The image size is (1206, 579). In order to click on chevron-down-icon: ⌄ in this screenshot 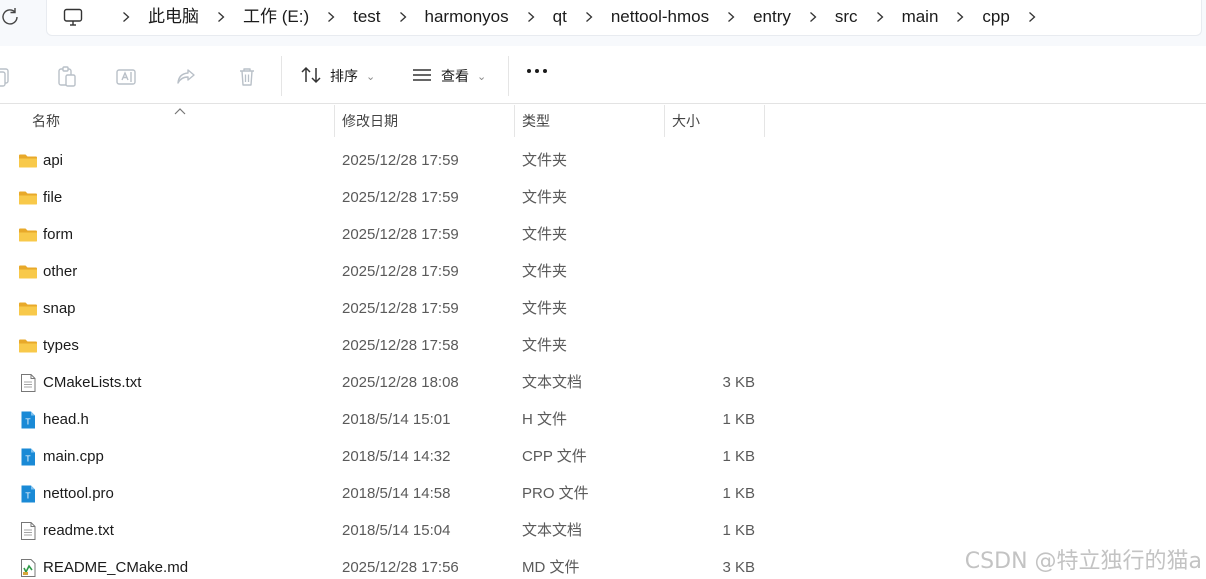, I will do `click(371, 76)`.